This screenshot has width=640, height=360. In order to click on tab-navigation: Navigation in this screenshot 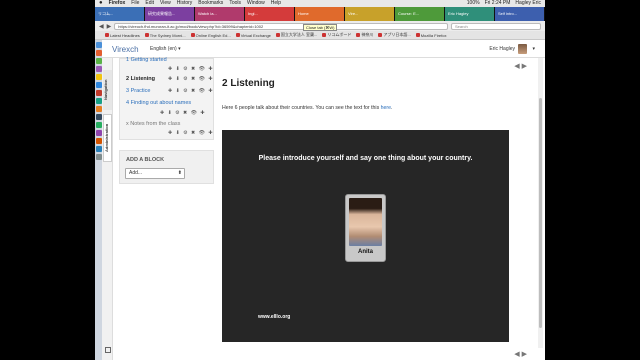, I will do `click(107, 90)`.